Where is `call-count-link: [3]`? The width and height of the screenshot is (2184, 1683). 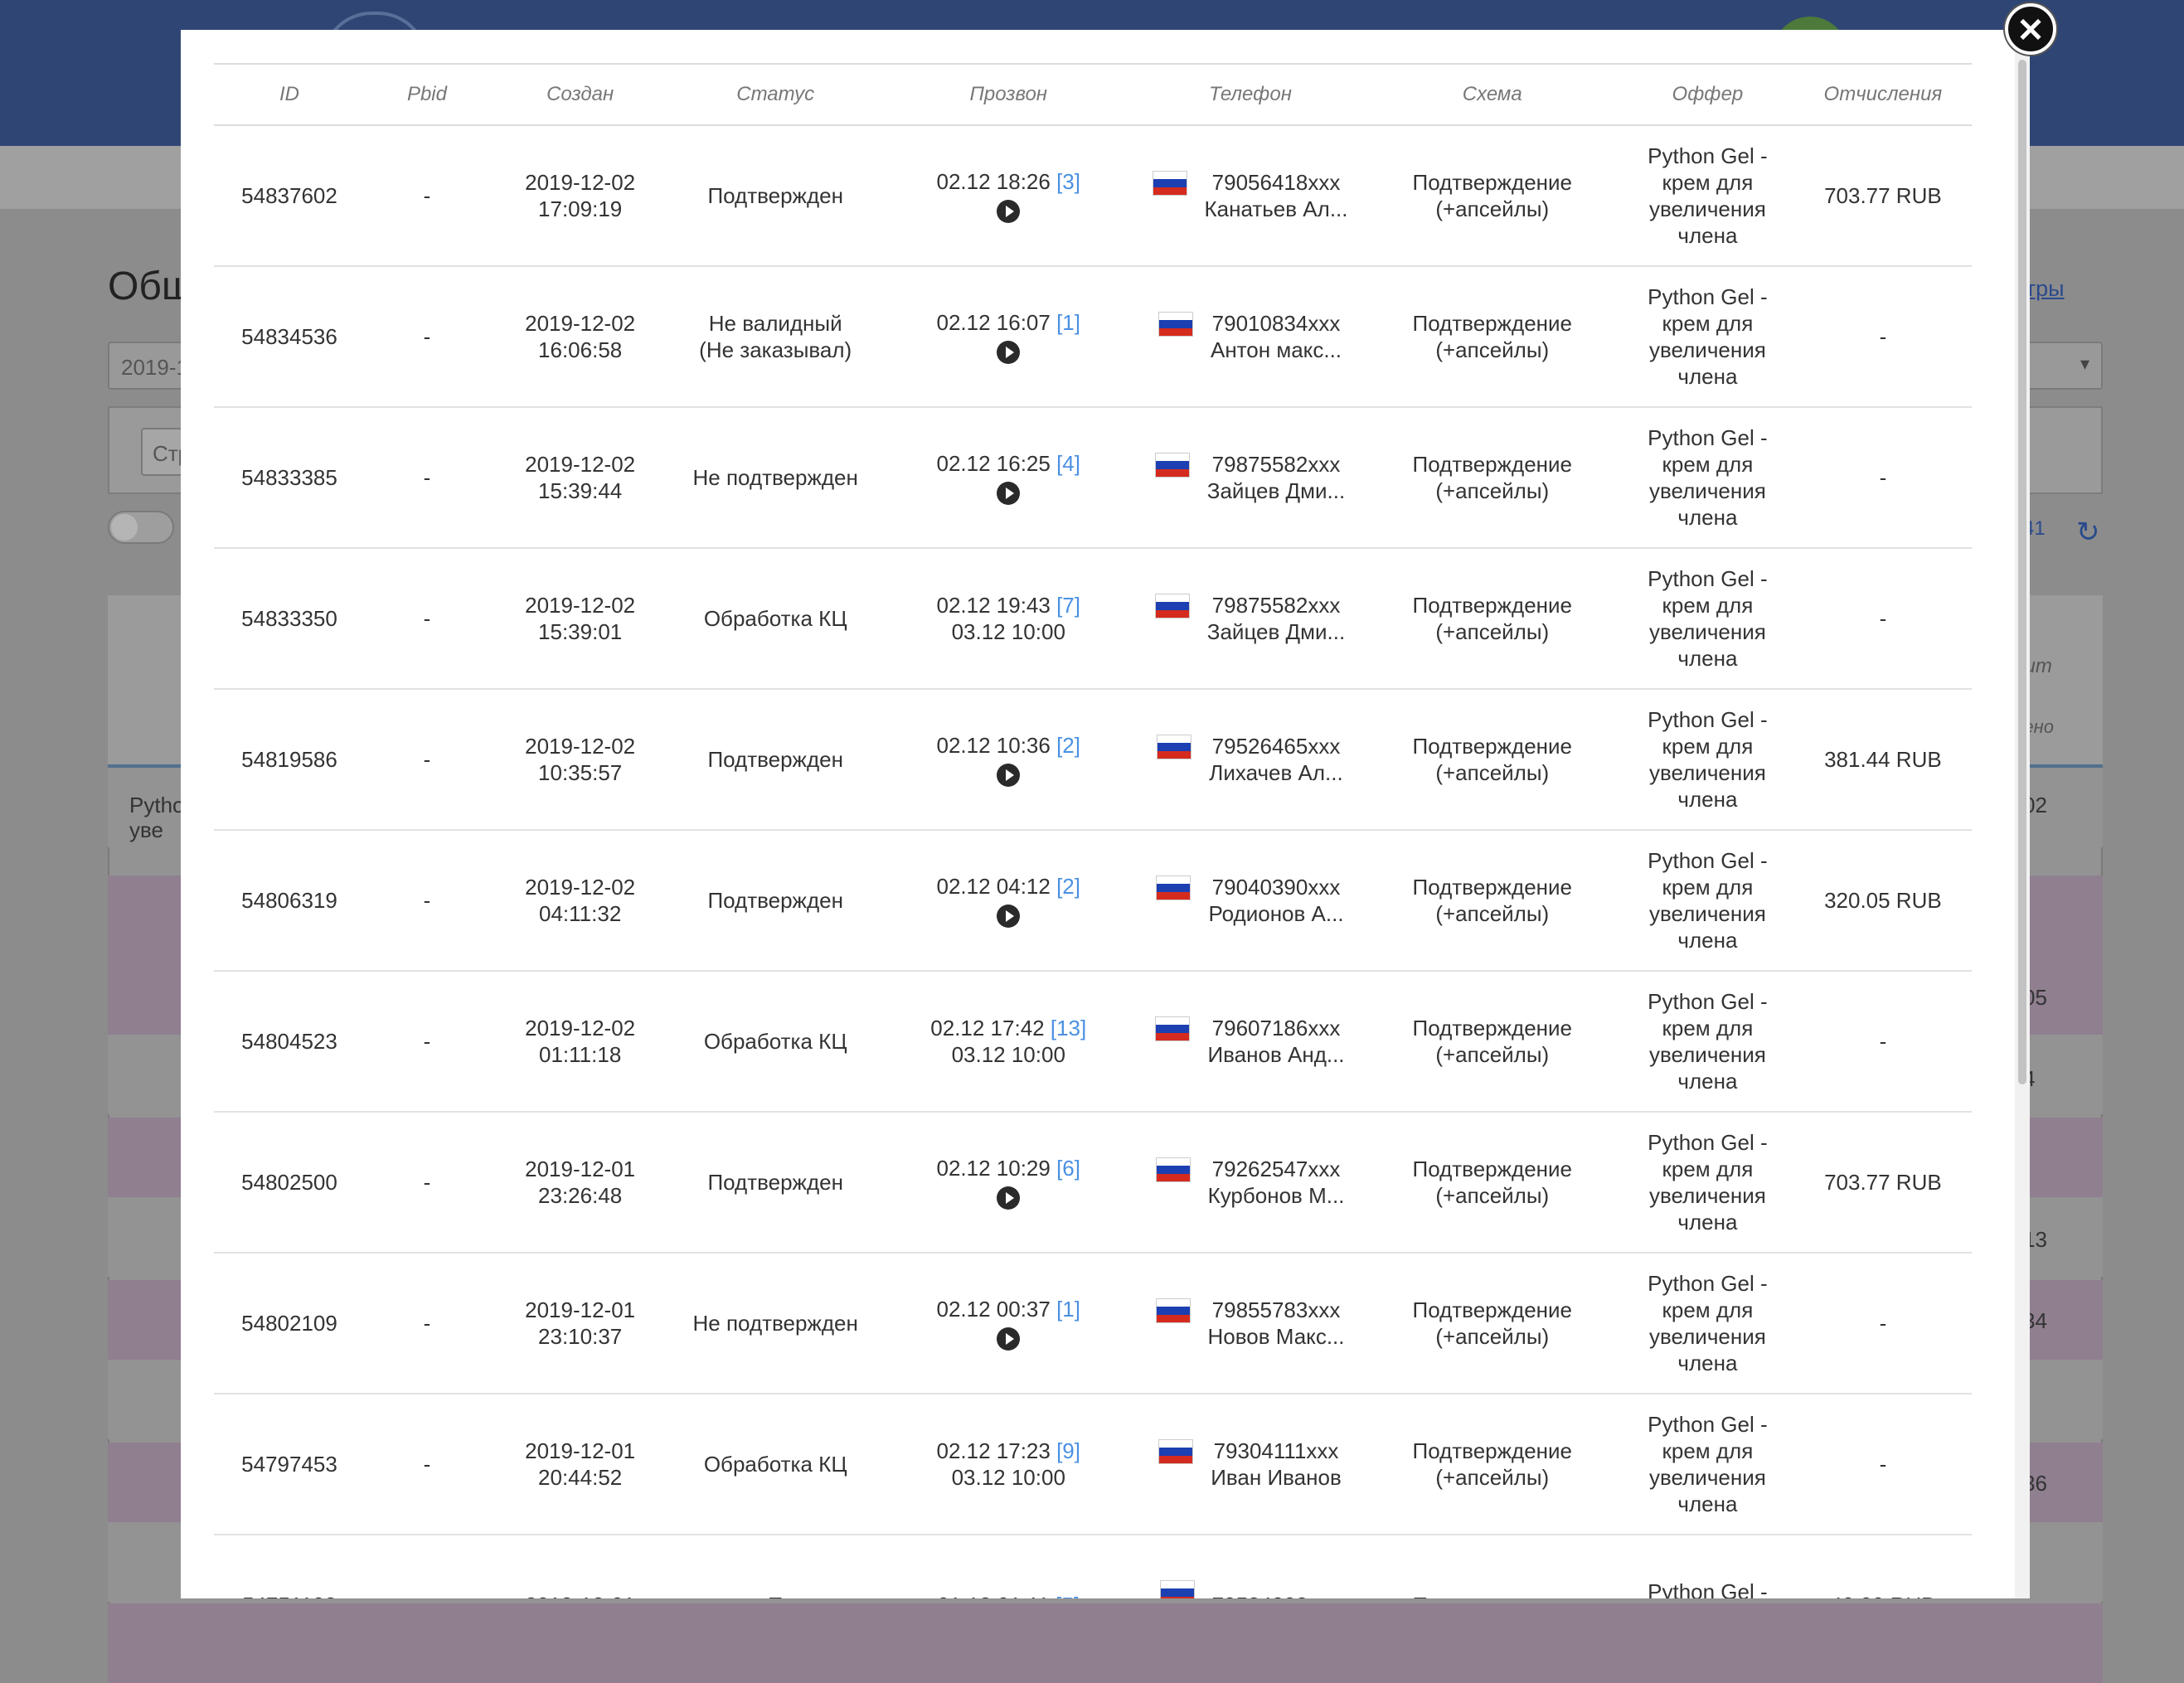
call-count-link: [3] is located at coordinates (1068, 181).